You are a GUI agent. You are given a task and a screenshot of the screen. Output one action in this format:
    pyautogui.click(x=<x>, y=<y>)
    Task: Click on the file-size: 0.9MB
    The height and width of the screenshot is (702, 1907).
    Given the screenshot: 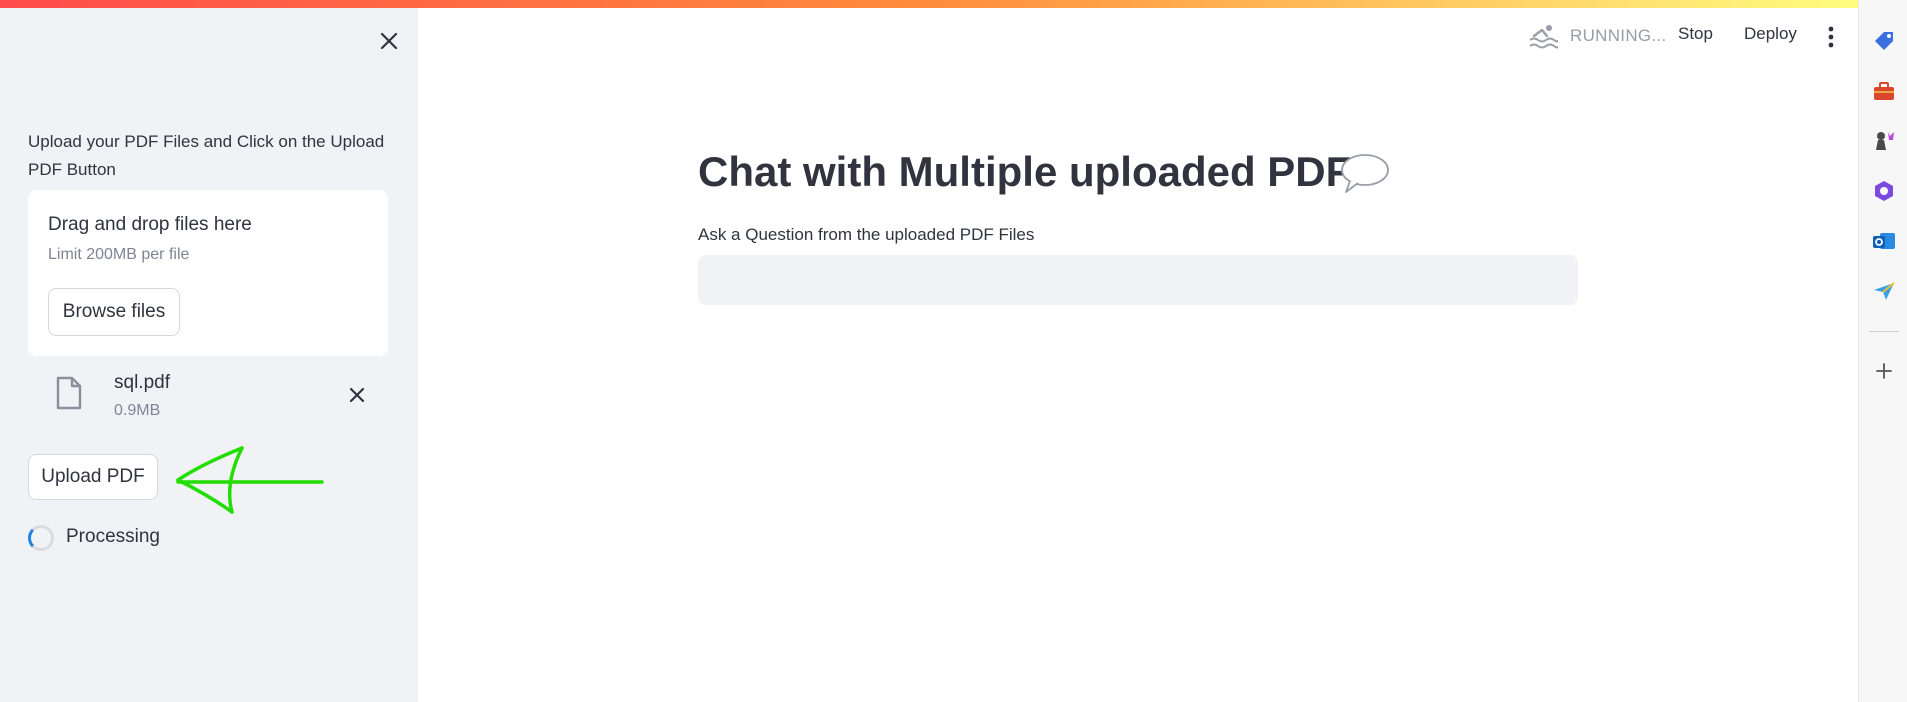 What is the action you would take?
    pyautogui.click(x=137, y=410)
    